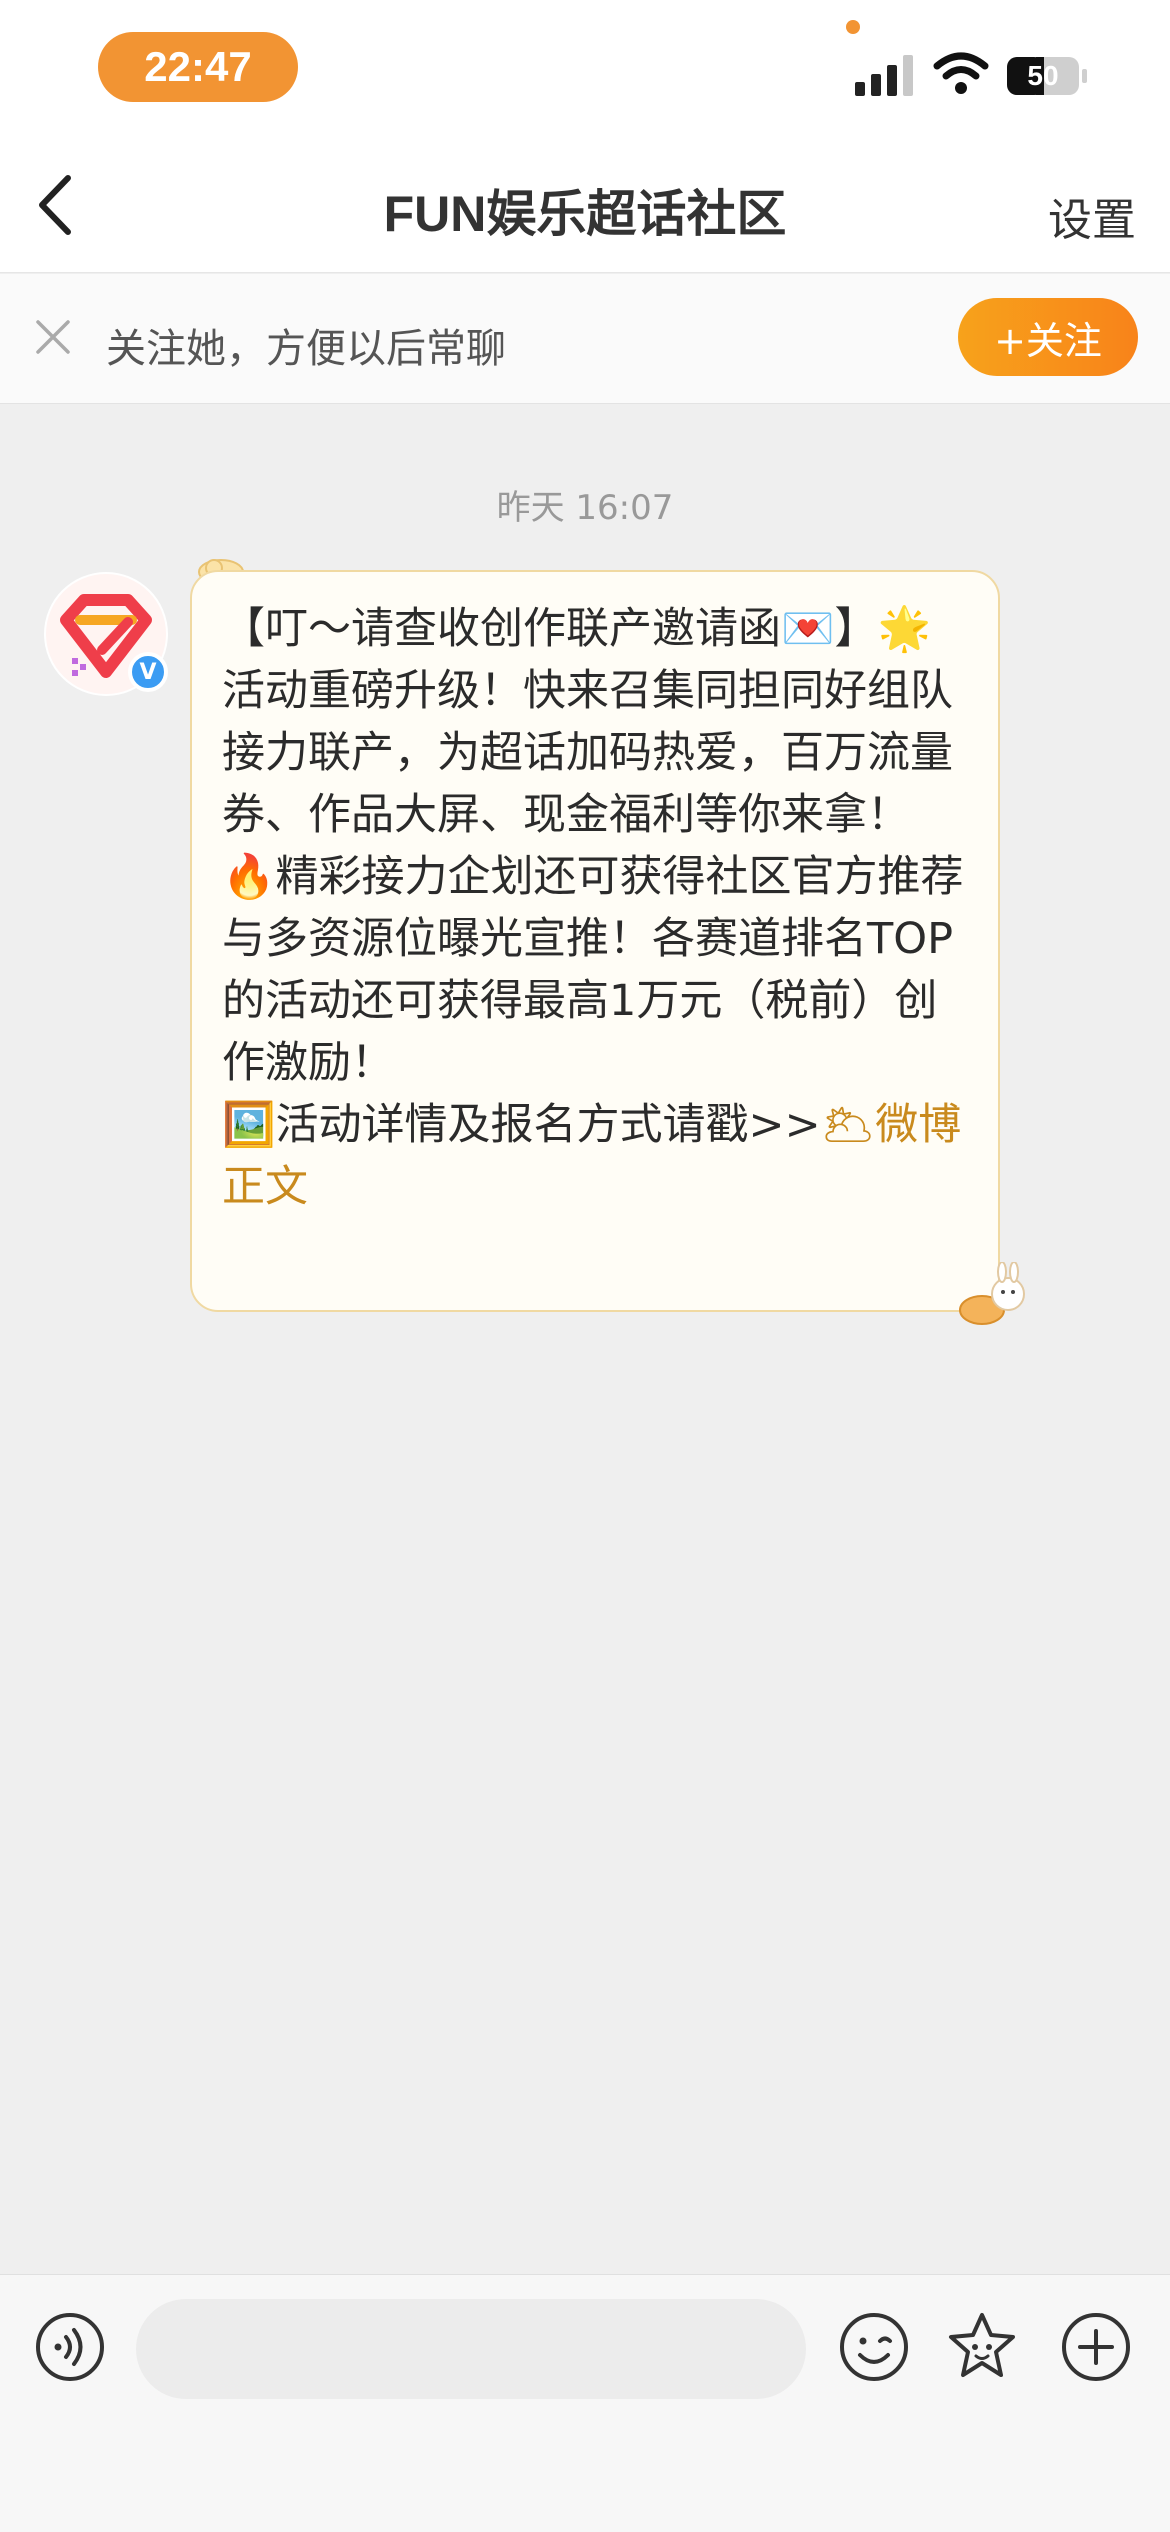  I want to click on close-button, so click(53, 337).